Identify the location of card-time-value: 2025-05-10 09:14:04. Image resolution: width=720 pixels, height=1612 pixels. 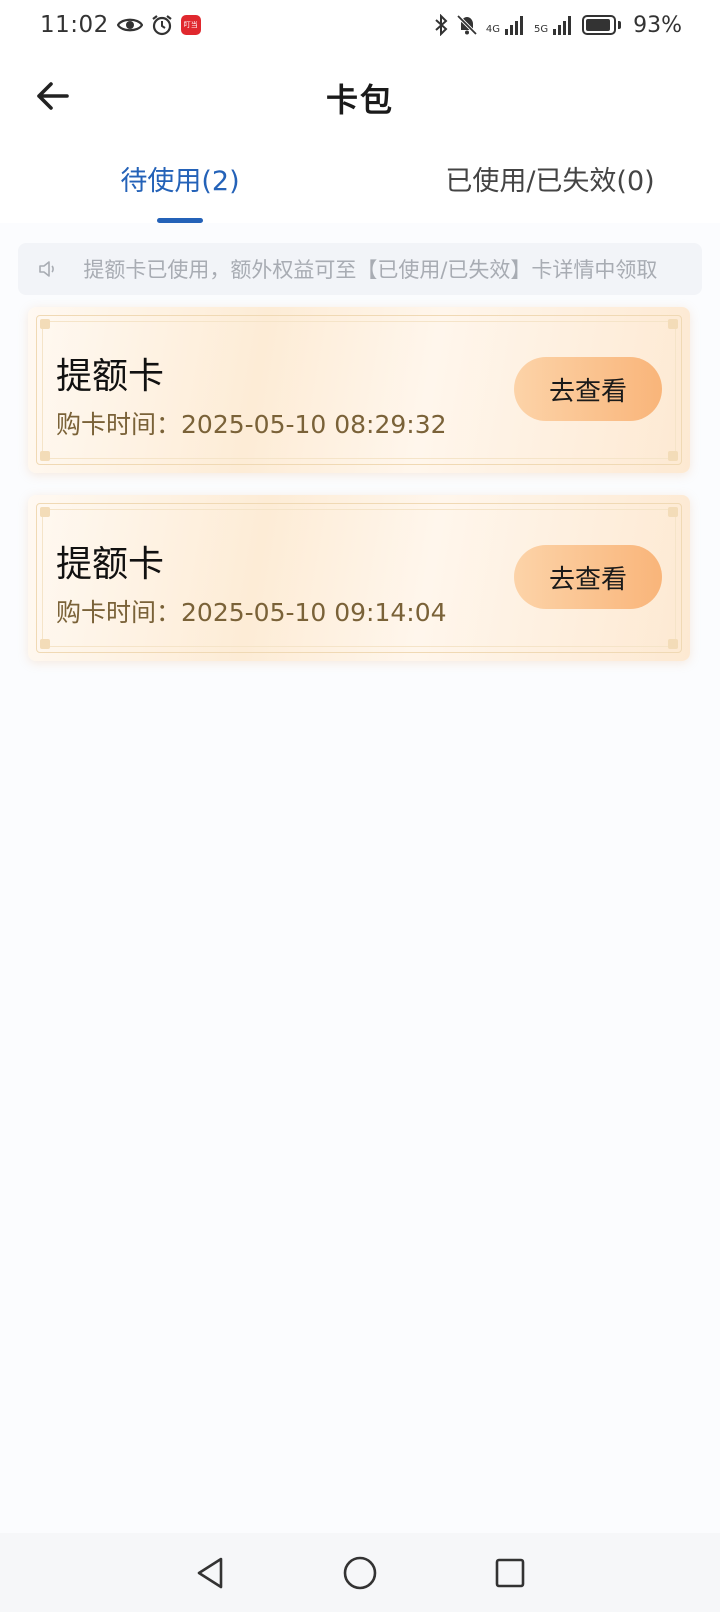
(314, 612).